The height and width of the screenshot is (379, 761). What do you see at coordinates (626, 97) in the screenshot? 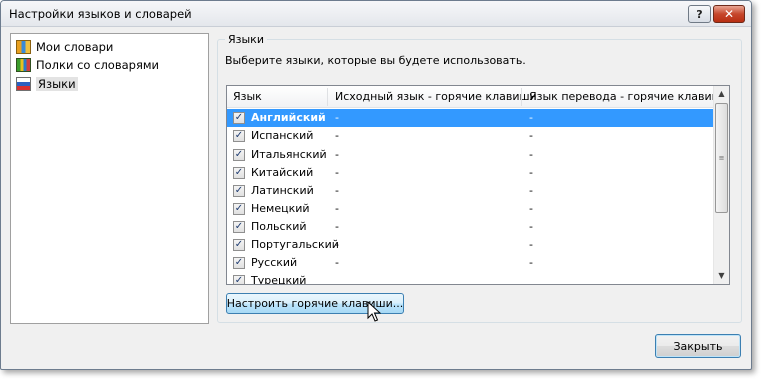
I see `column-header-target-hotkeys: Язык перевода - горячие клавиши` at bounding box center [626, 97].